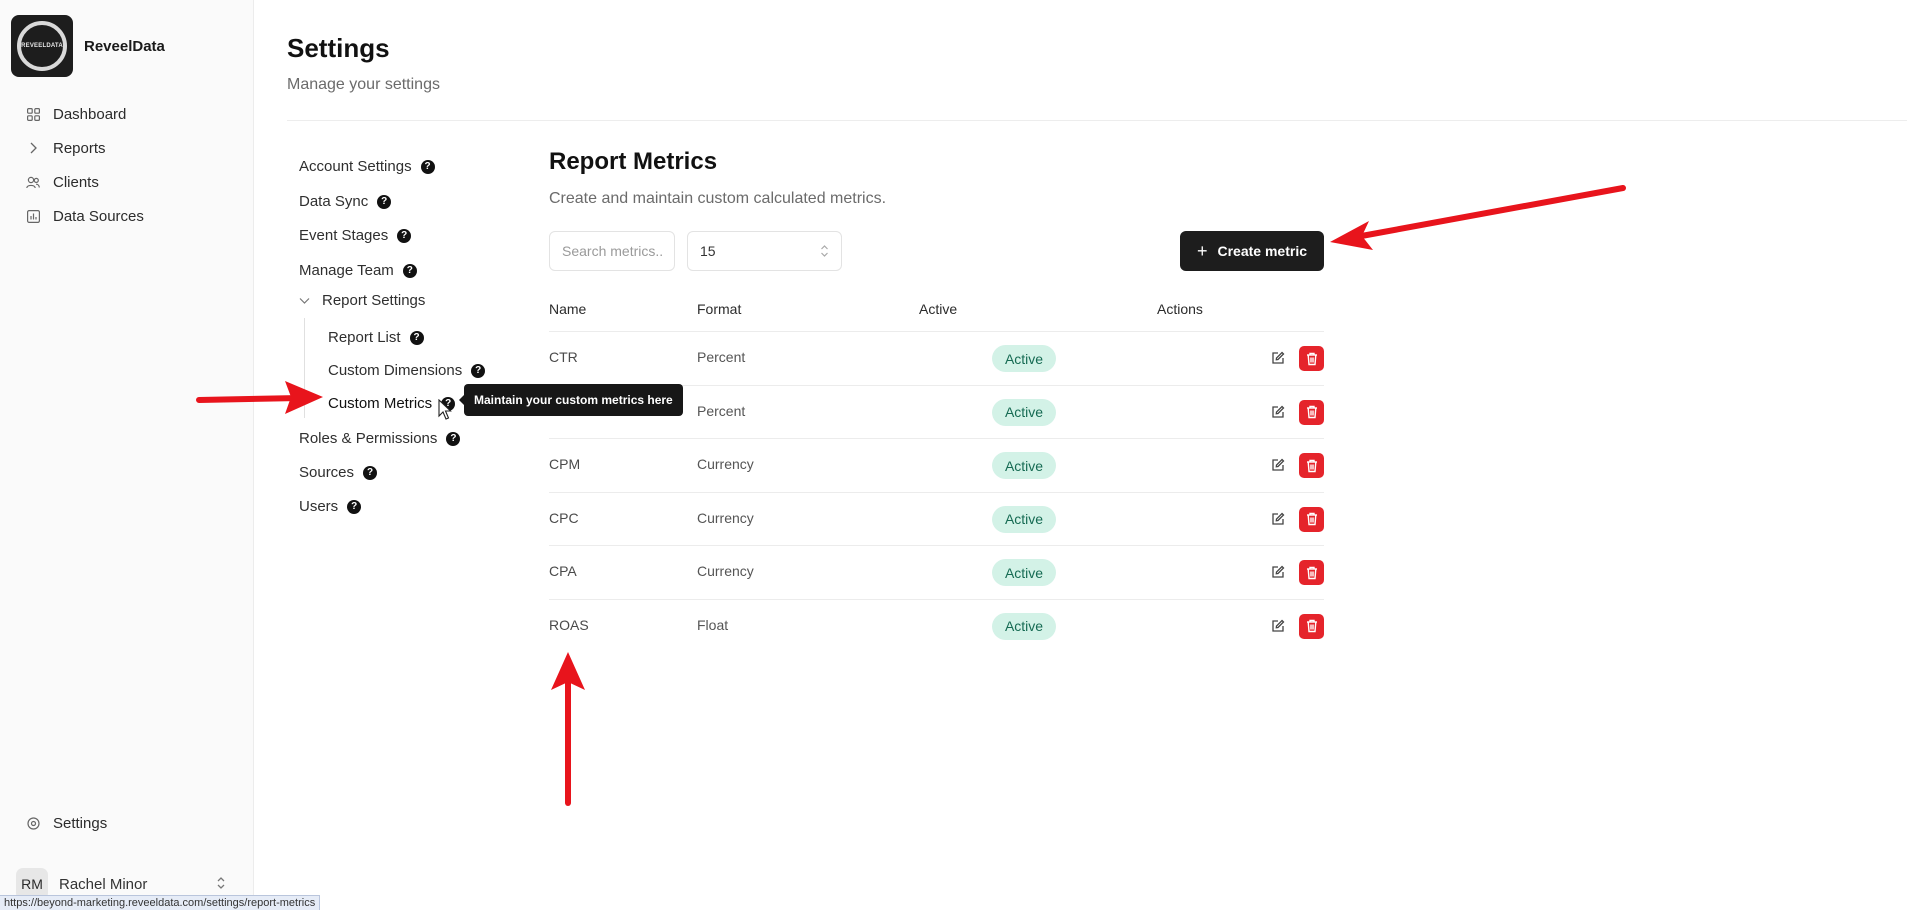  I want to click on settings-nav-manage-team: Manage Team?, so click(358, 270).